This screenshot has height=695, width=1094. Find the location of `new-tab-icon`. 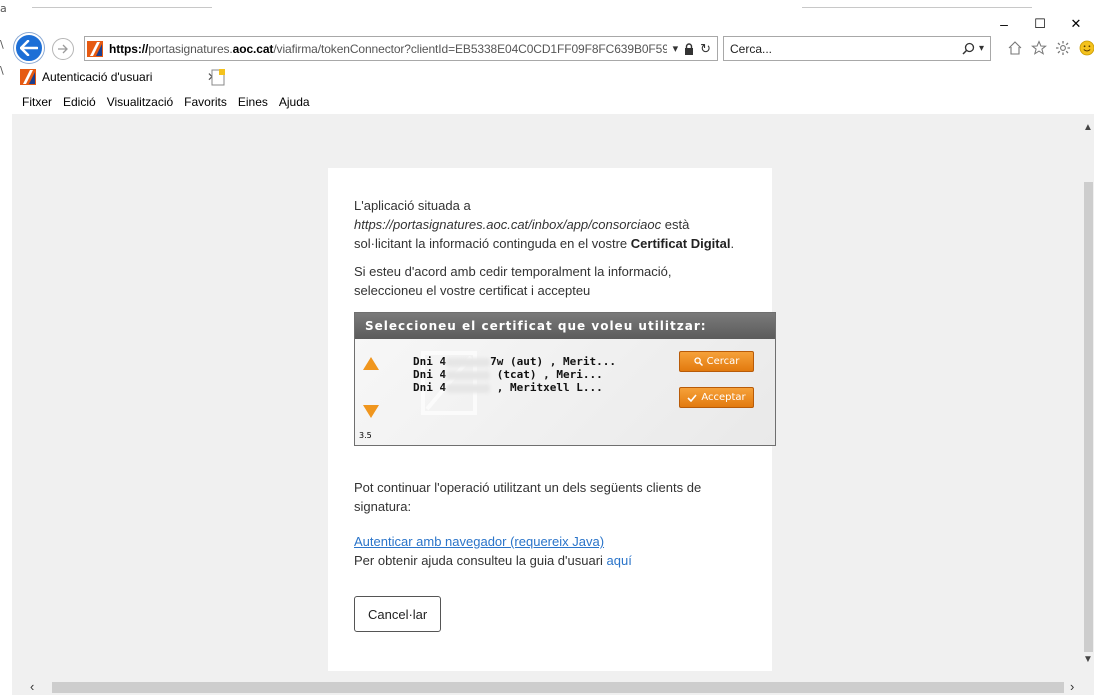

new-tab-icon is located at coordinates (218, 77).